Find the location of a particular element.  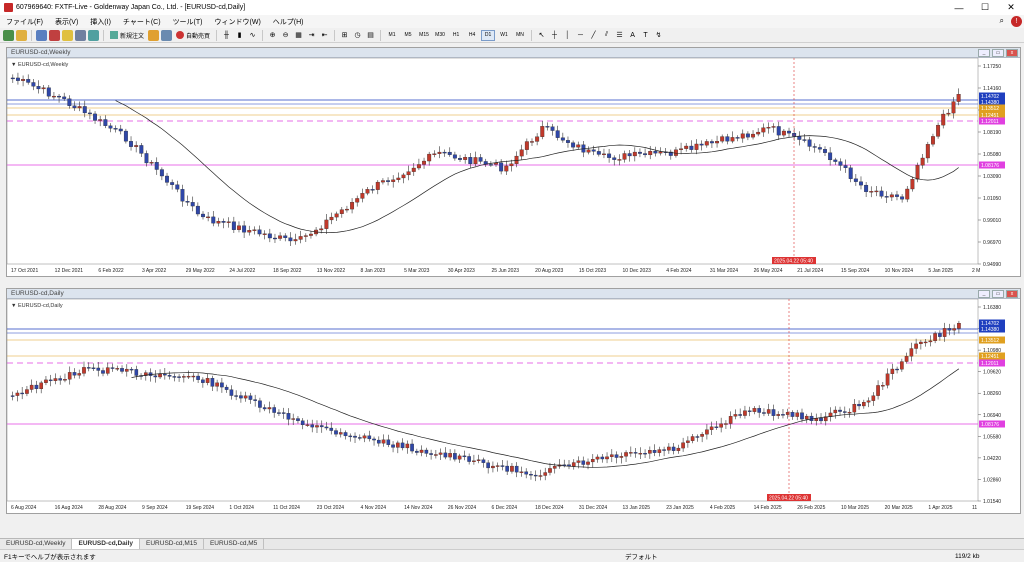

navigator-icon is located at coordinates (67, 35).